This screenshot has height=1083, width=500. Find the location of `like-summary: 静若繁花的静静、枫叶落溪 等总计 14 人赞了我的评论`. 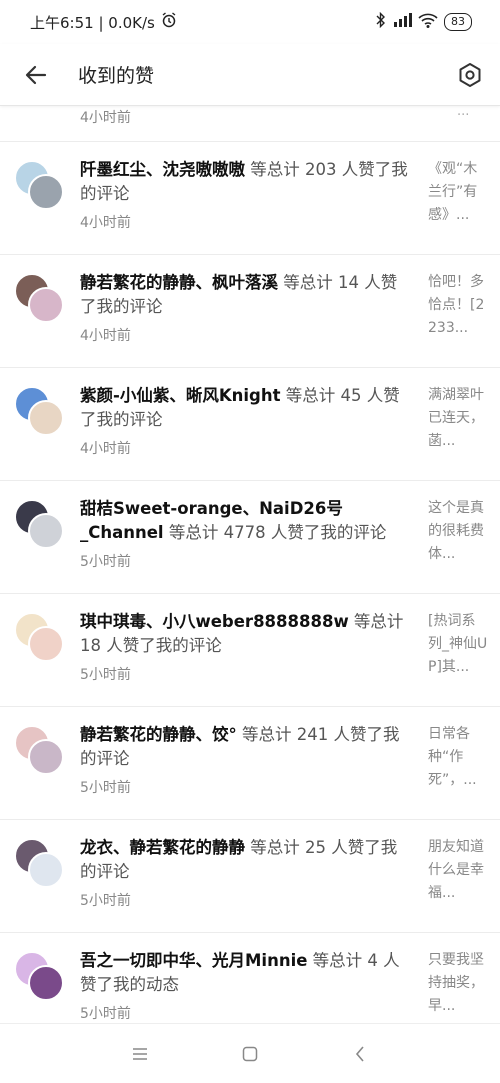

like-summary: 静若繁花的静静、枫叶落溪 等总计 14 人赞了我的评论 is located at coordinates (245, 295).